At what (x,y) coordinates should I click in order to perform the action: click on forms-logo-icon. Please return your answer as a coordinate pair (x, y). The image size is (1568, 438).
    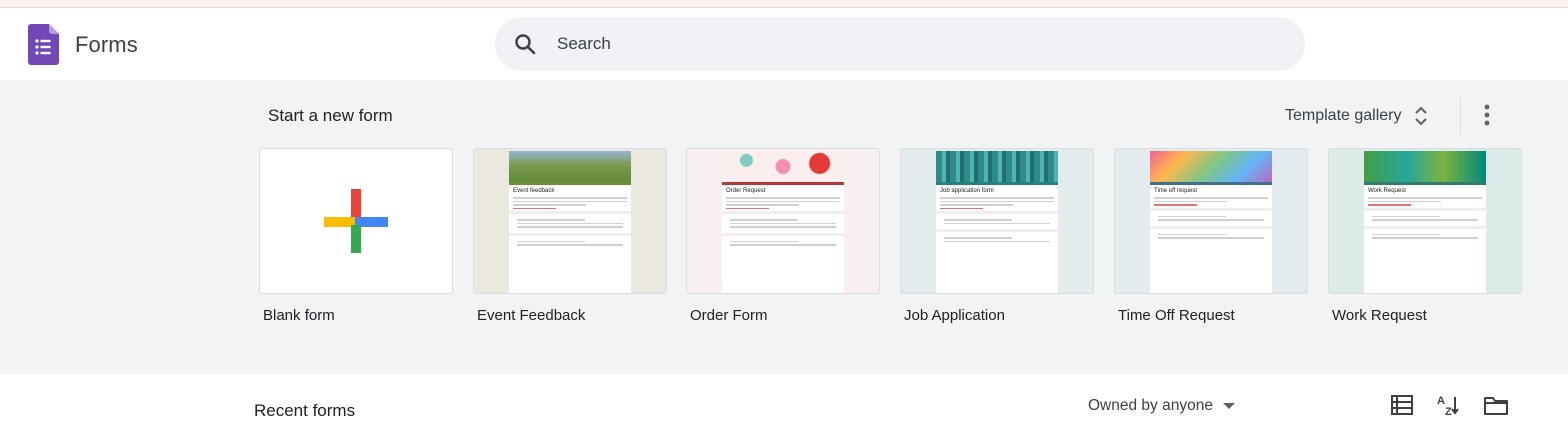
    Looking at the image, I should click on (43, 44).